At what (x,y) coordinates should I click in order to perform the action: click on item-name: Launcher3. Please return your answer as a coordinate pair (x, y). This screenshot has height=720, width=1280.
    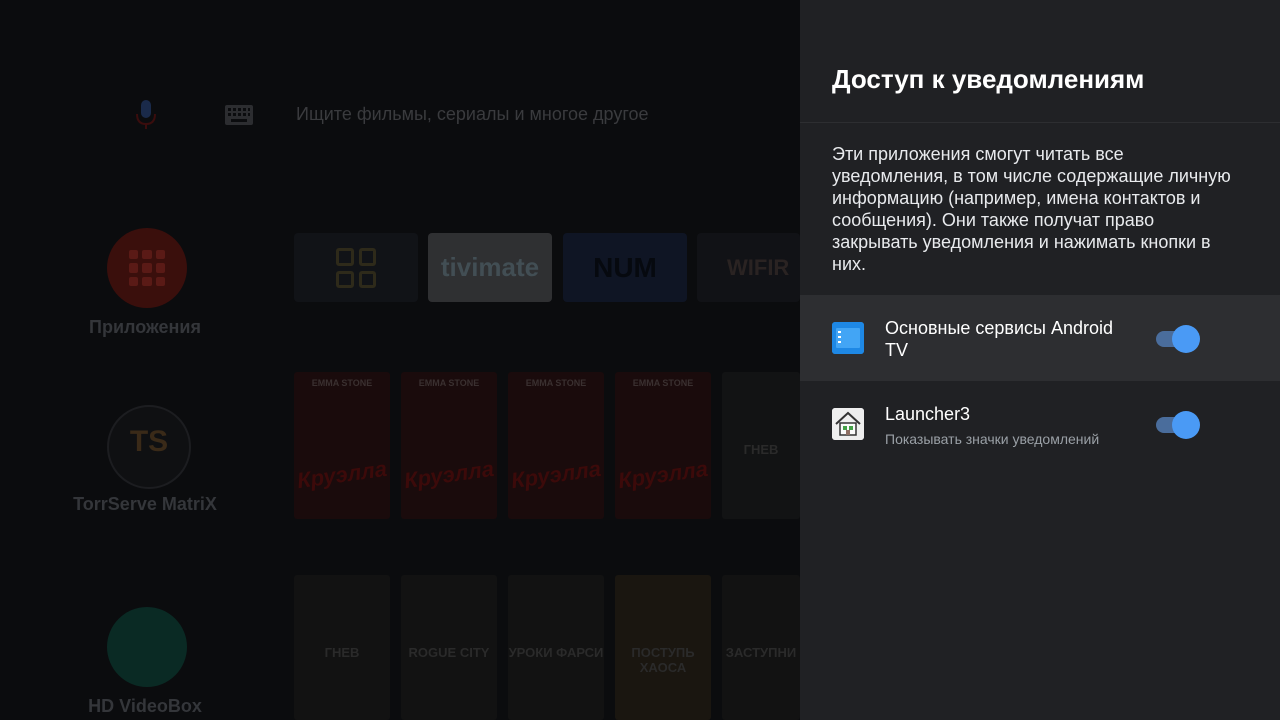
    Looking at the image, I should click on (928, 414).